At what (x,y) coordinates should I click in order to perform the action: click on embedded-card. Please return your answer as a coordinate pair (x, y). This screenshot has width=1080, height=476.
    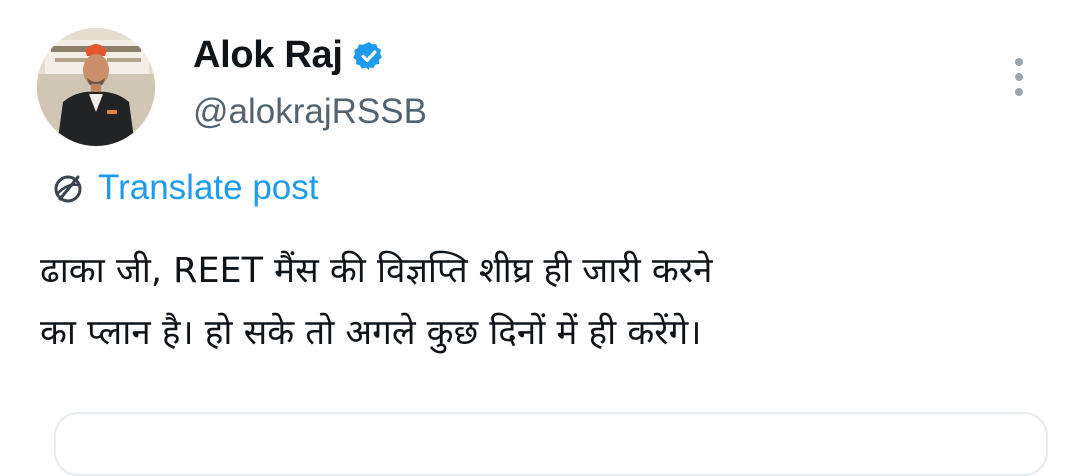
    Looking at the image, I should click on (551, 444).